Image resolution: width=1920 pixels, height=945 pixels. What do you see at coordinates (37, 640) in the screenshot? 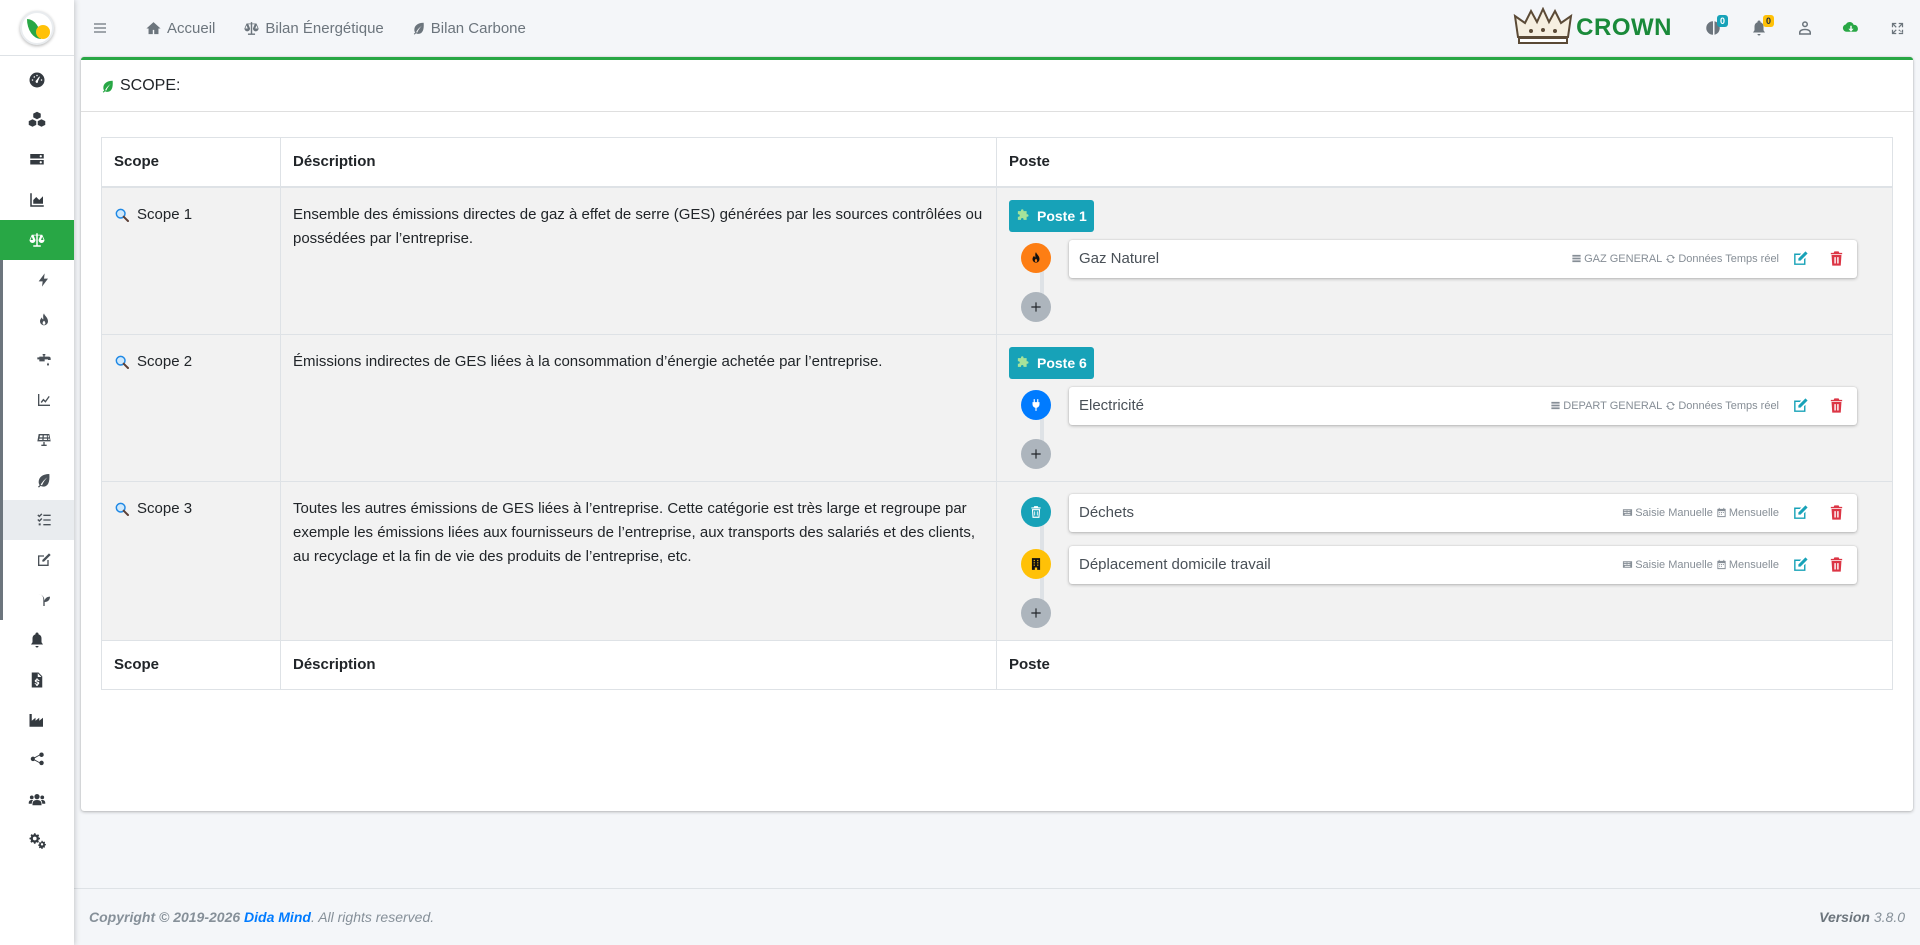
I see `sidebar-item-alerts` at bounding box center [37, 640].